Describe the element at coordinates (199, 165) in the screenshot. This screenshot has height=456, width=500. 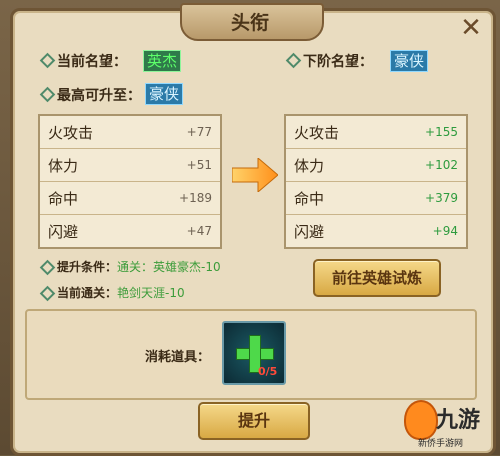
I see `stat-value: +51` at that location.